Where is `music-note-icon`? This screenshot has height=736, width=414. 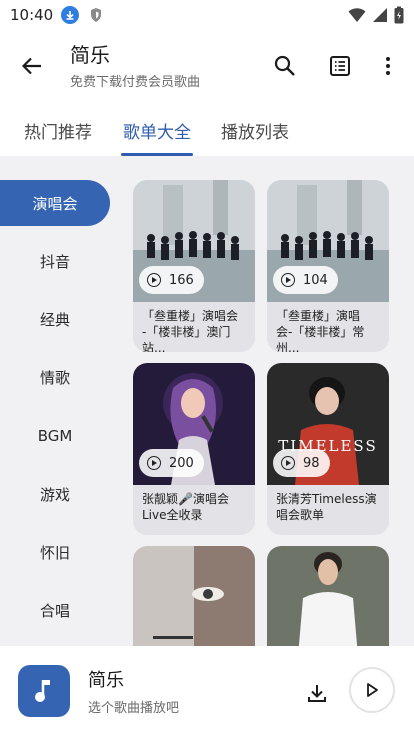 music-note-icon is located at coordinates (42, 691).